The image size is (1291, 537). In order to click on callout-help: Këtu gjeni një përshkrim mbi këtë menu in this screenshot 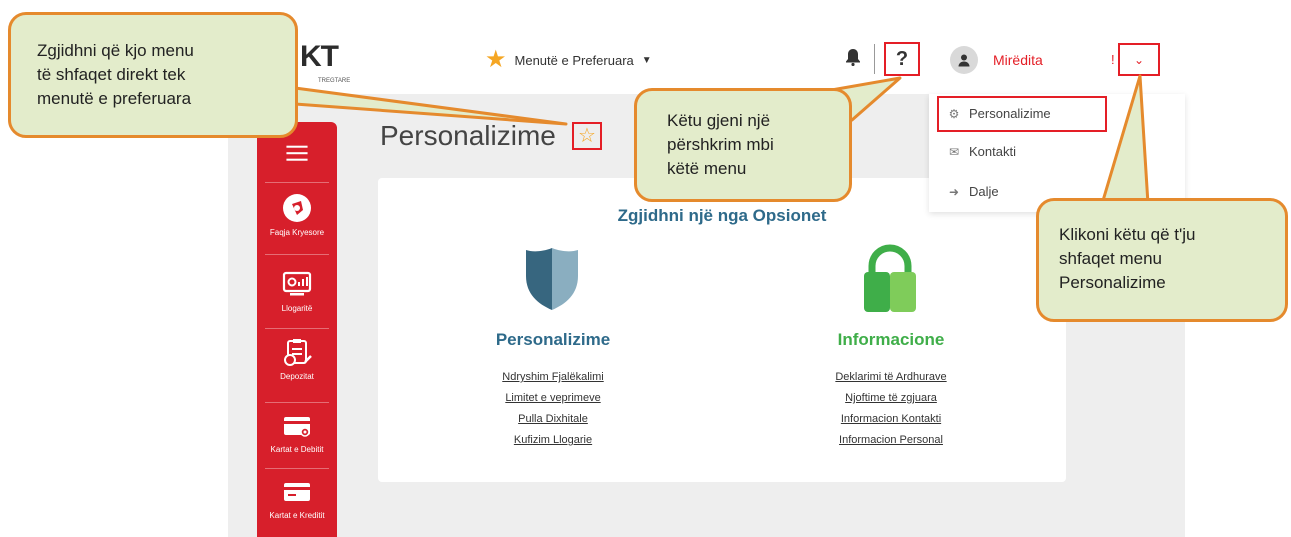, I will do `click(743, 145)`.